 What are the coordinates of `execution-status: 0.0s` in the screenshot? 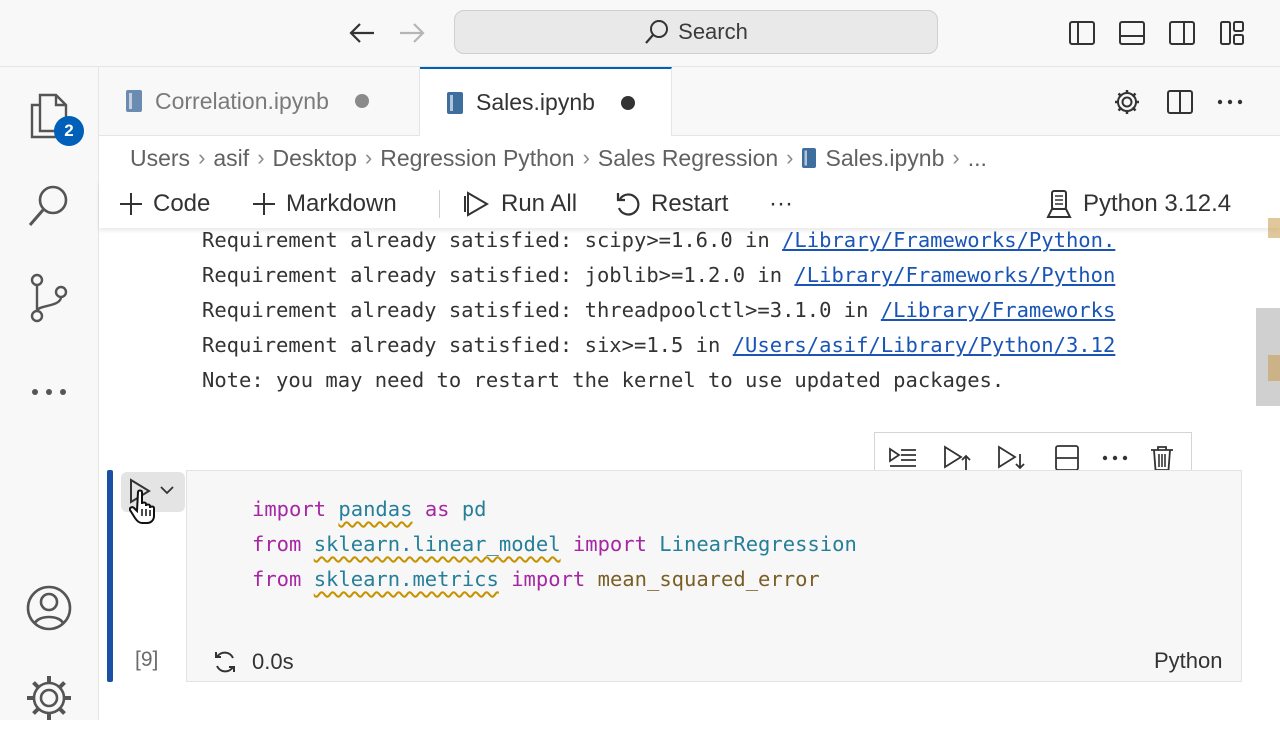 It's located at (253, 662).